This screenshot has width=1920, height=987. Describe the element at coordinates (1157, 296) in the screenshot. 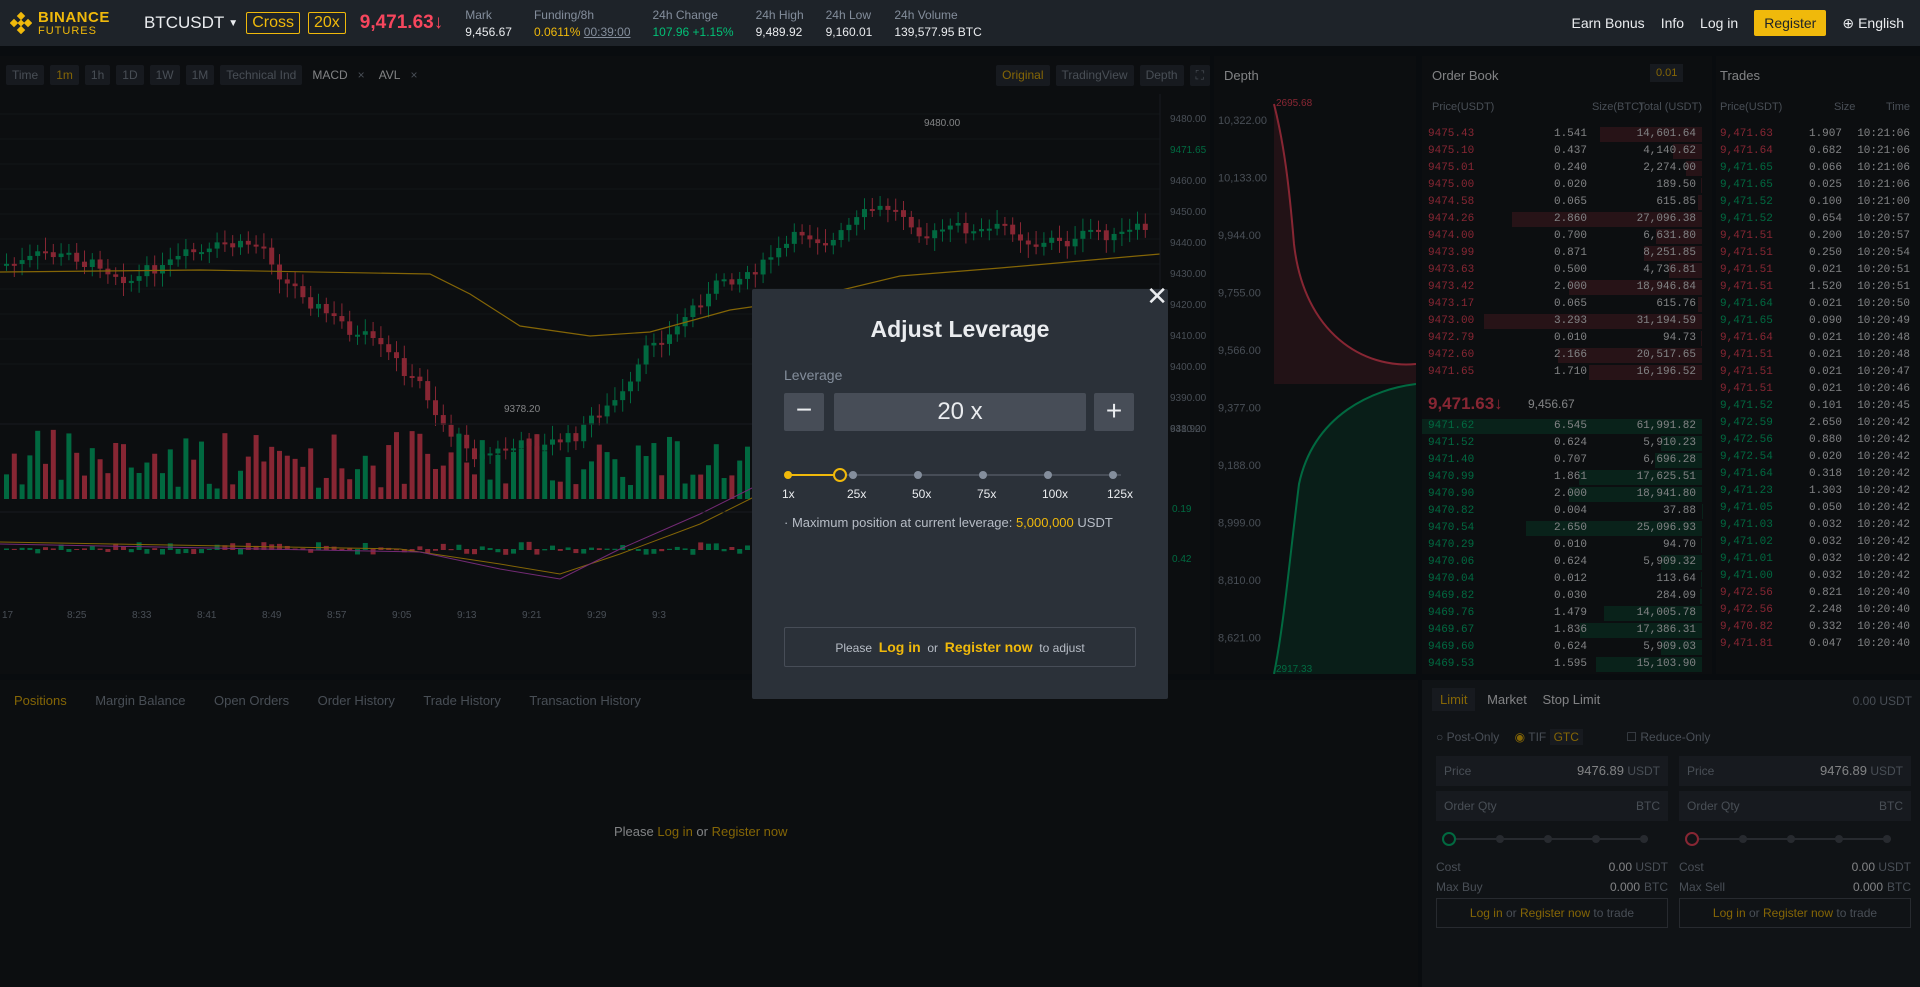

I see `close-icon: ✕` at that location.